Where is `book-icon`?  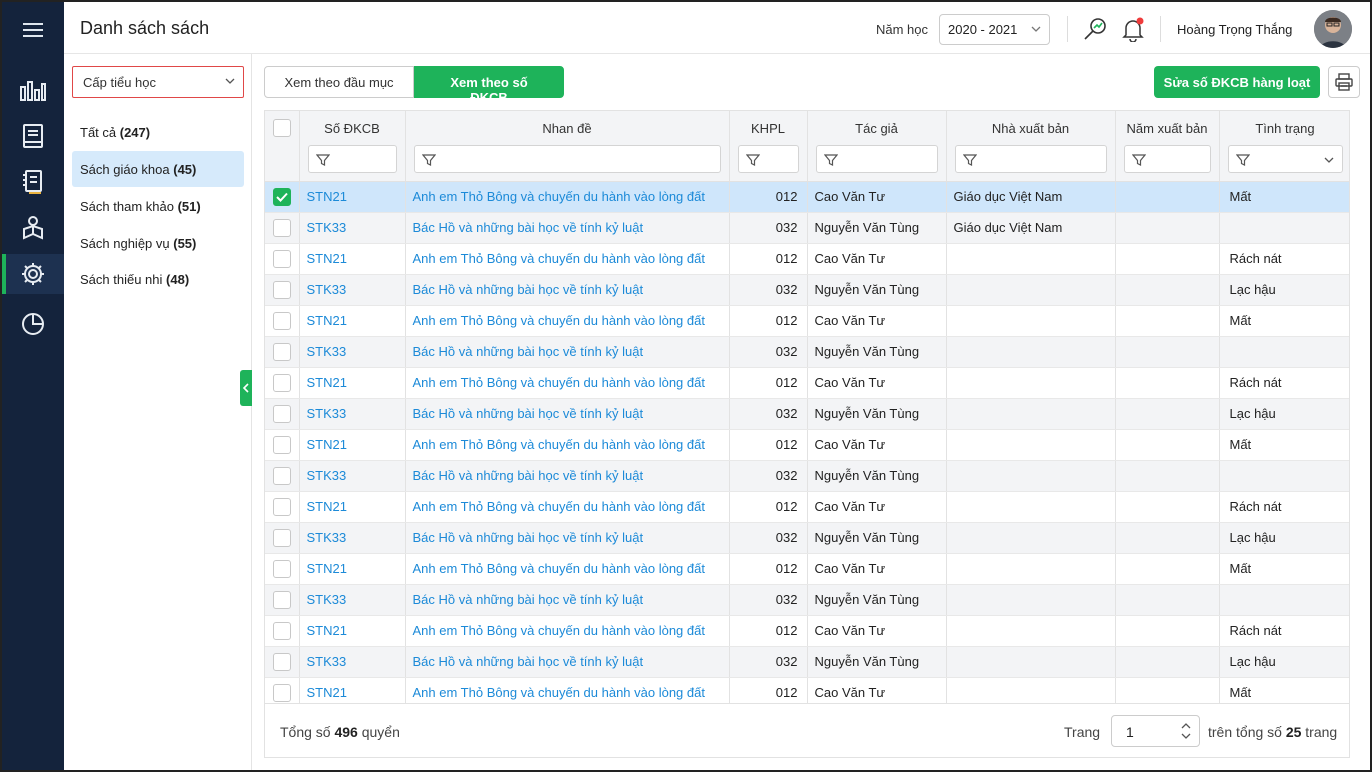
book-icon is located at coordinates (33, 136).